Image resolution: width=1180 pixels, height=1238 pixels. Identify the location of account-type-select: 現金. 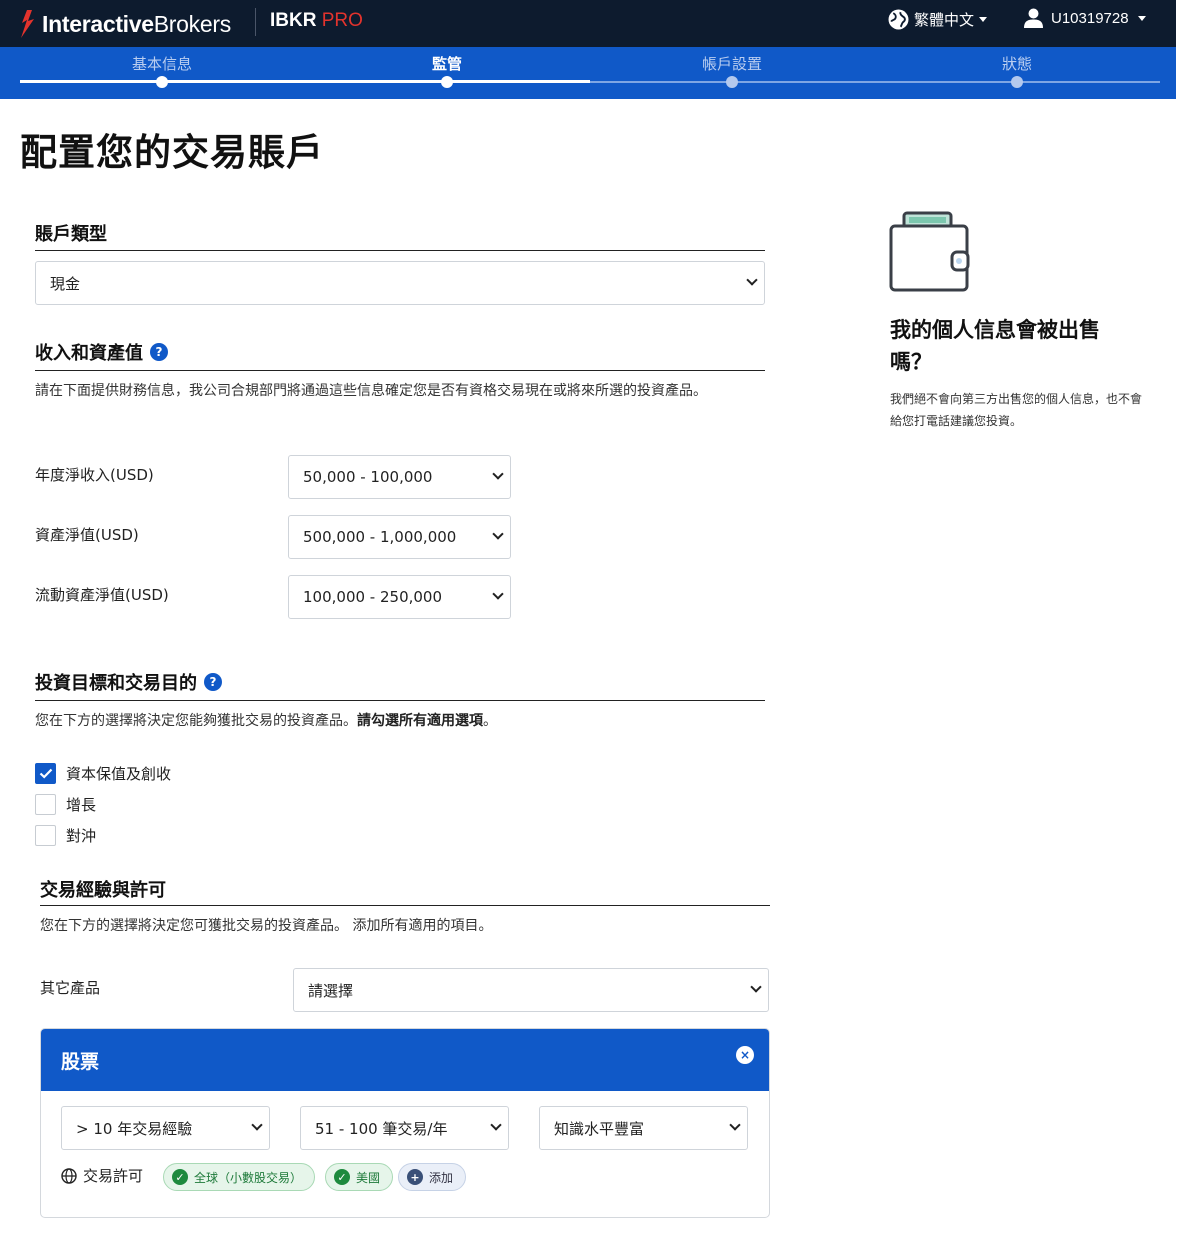
(400, 283).